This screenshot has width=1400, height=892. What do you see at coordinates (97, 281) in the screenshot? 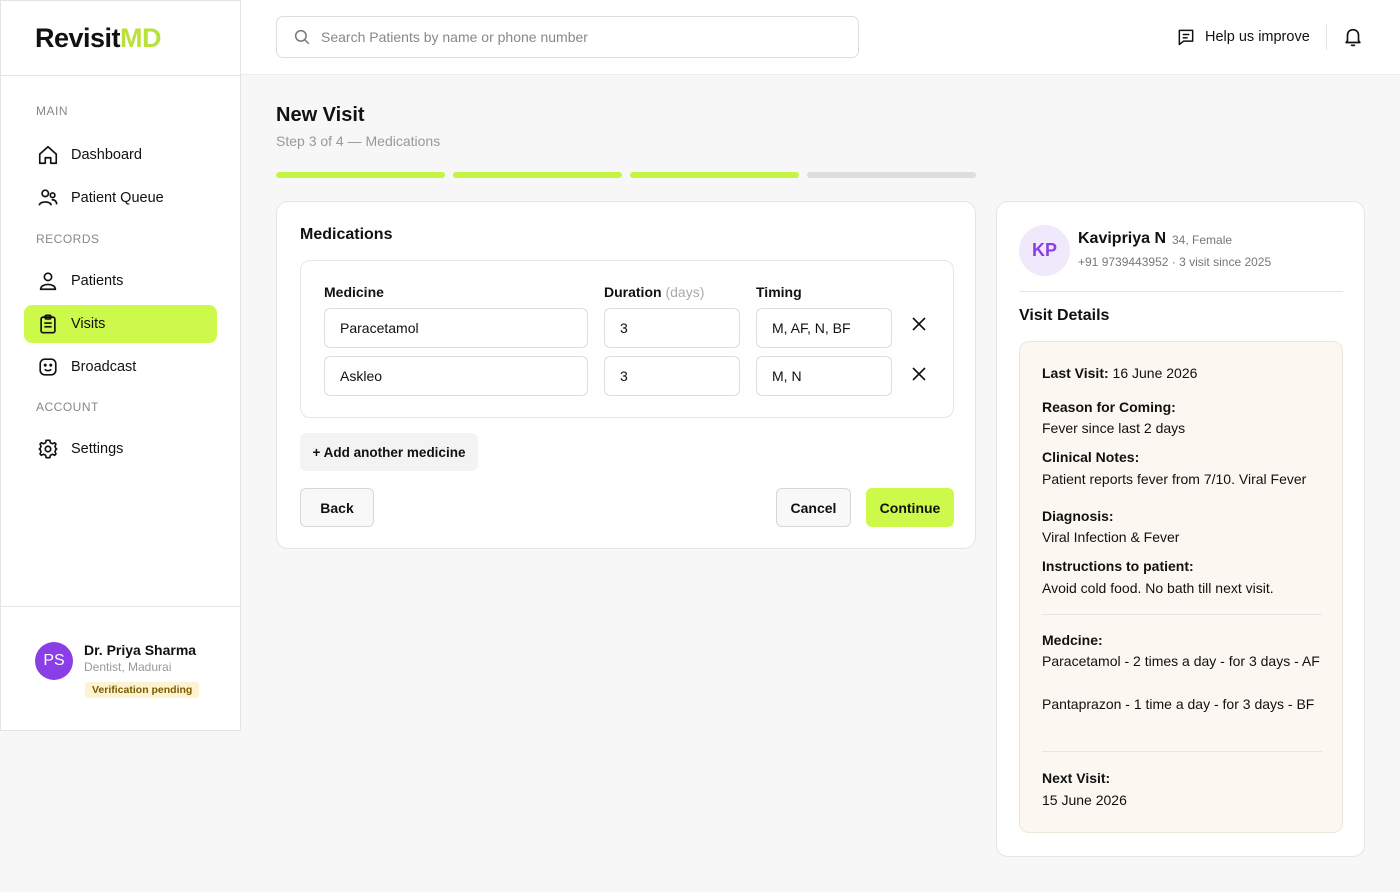
I see `sidebar-item-label: Patients` at bounding box center [97, 281].